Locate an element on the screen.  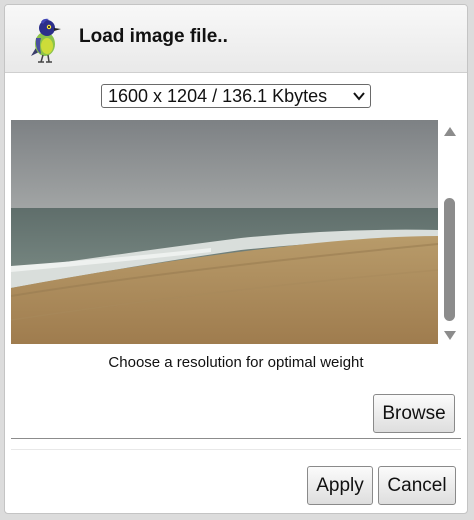
scroll-down-arrow-icon is located at coordinates (450, 335).